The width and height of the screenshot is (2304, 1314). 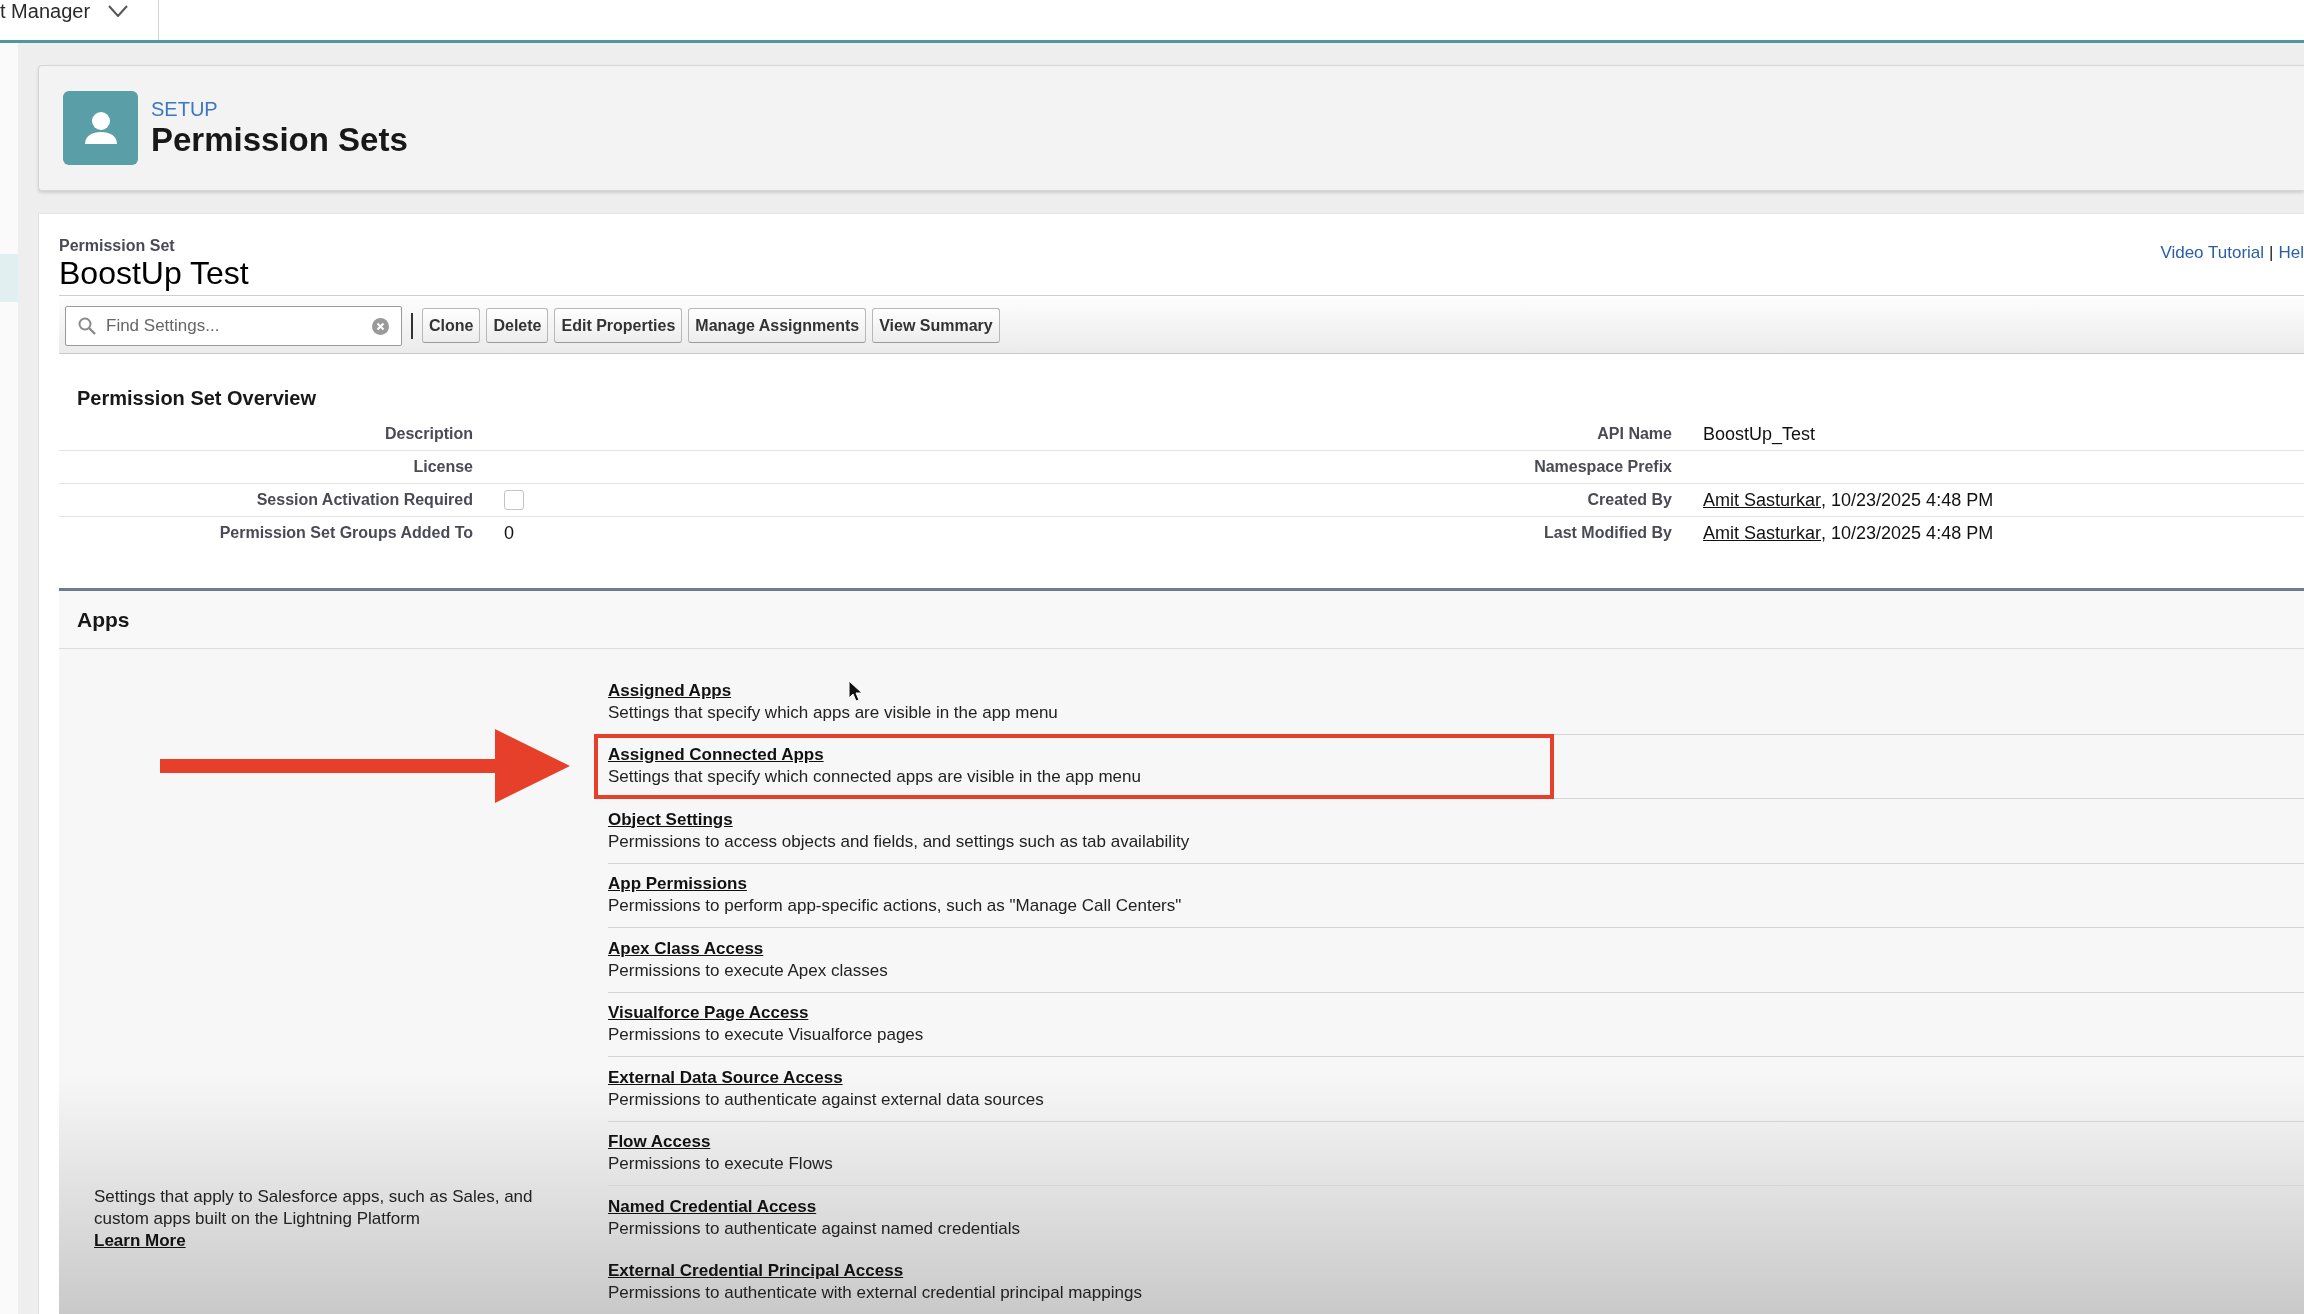 I want to click on setting-link: Visualforce Page Access, so click(x=708, y=1013).